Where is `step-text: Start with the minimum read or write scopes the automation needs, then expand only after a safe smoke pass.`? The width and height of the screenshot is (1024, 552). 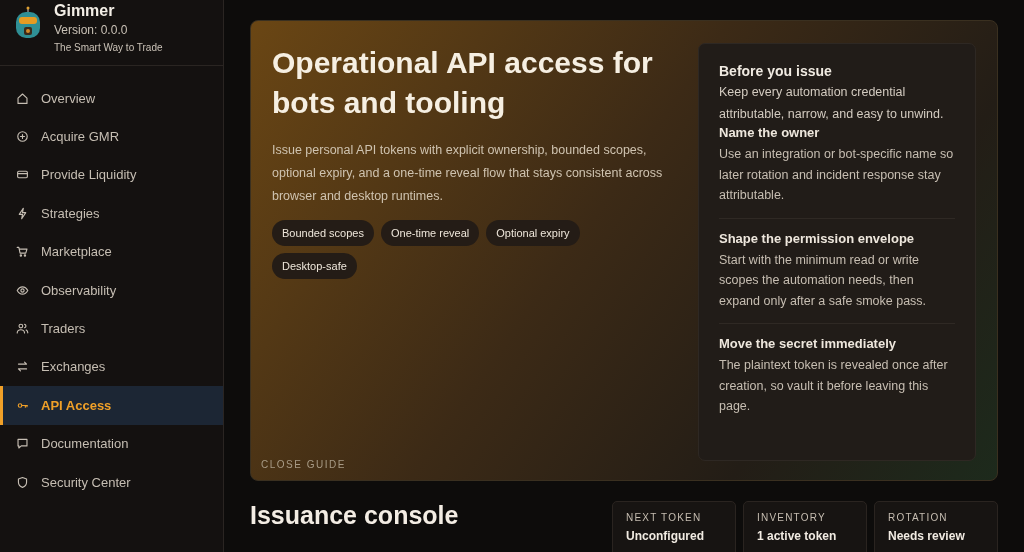
step-text: Start with the minimum read or write scopes the automation needs, then expand only after a safe smoke pass. is located at coordinates (823, 280).